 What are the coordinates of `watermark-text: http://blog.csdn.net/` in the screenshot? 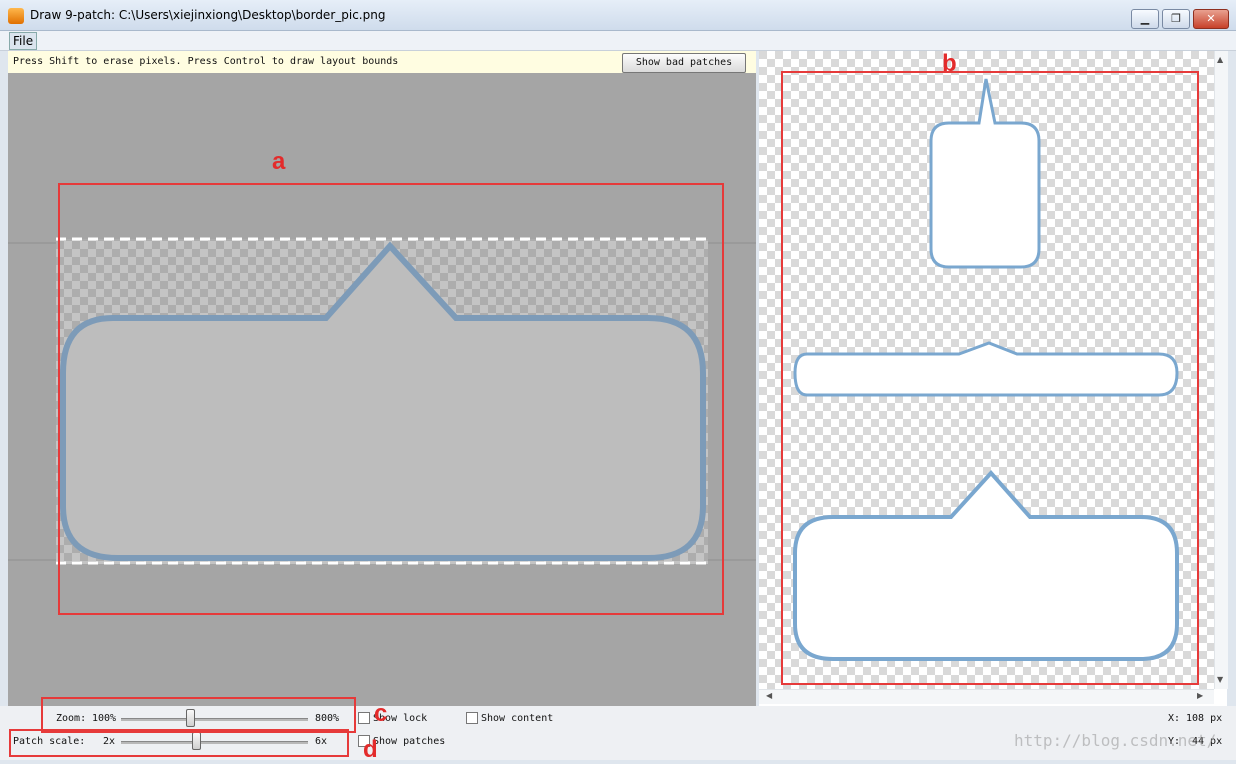 It's located at (1115, 740).